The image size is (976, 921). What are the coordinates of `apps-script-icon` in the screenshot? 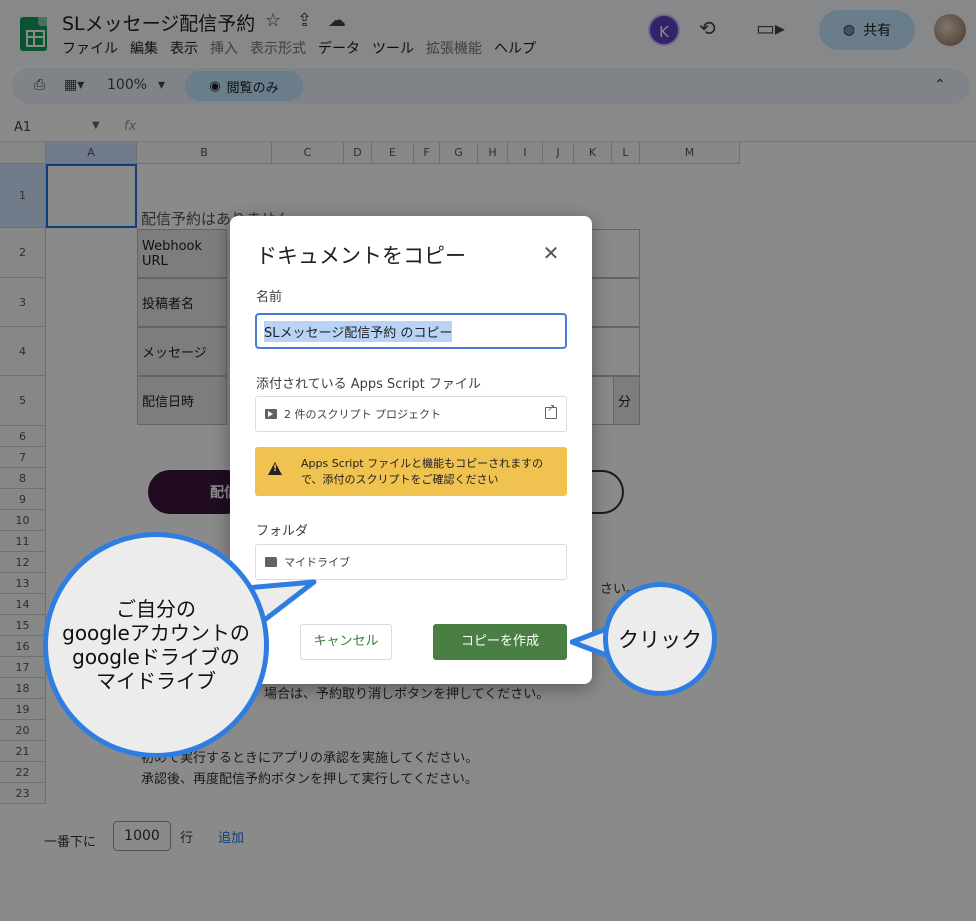 It's located at (271, 414).